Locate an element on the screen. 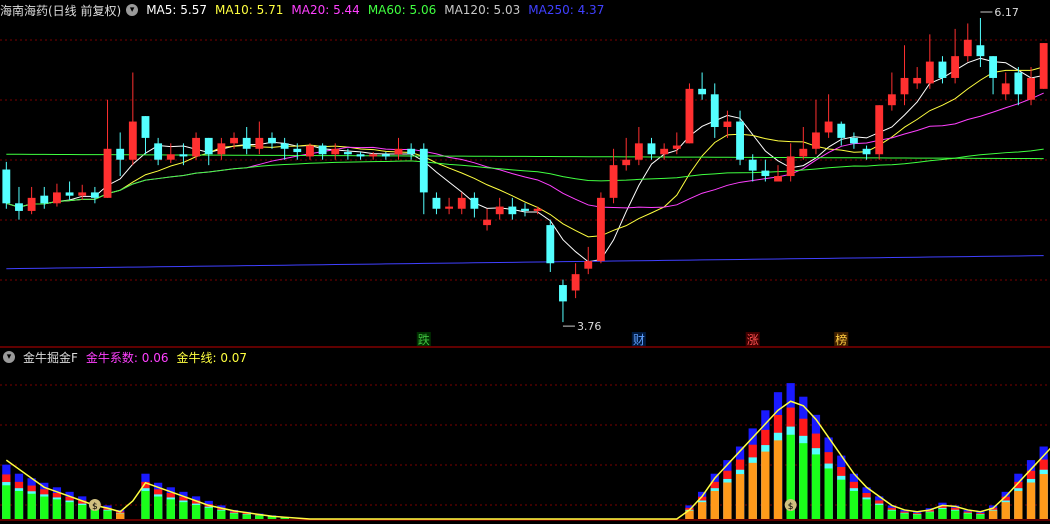 This screenshot has width=1050, height=524. event-tag: 榜 is located at coordinates (841, 339).